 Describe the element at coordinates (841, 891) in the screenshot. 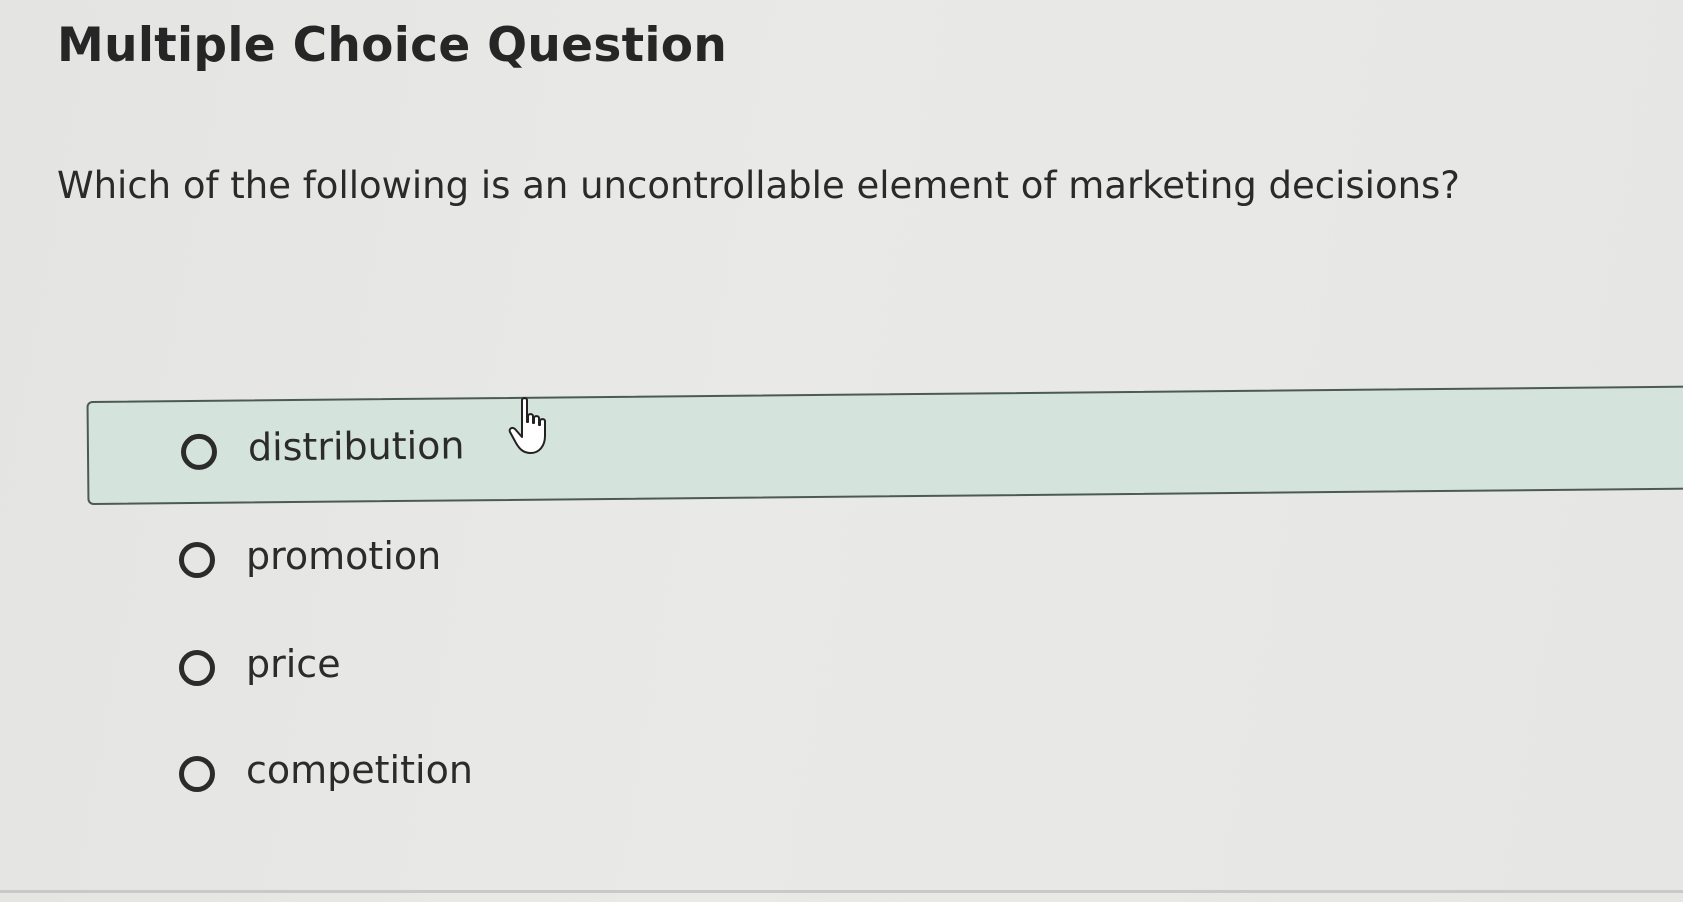

I see `bottom-divider` at that location.